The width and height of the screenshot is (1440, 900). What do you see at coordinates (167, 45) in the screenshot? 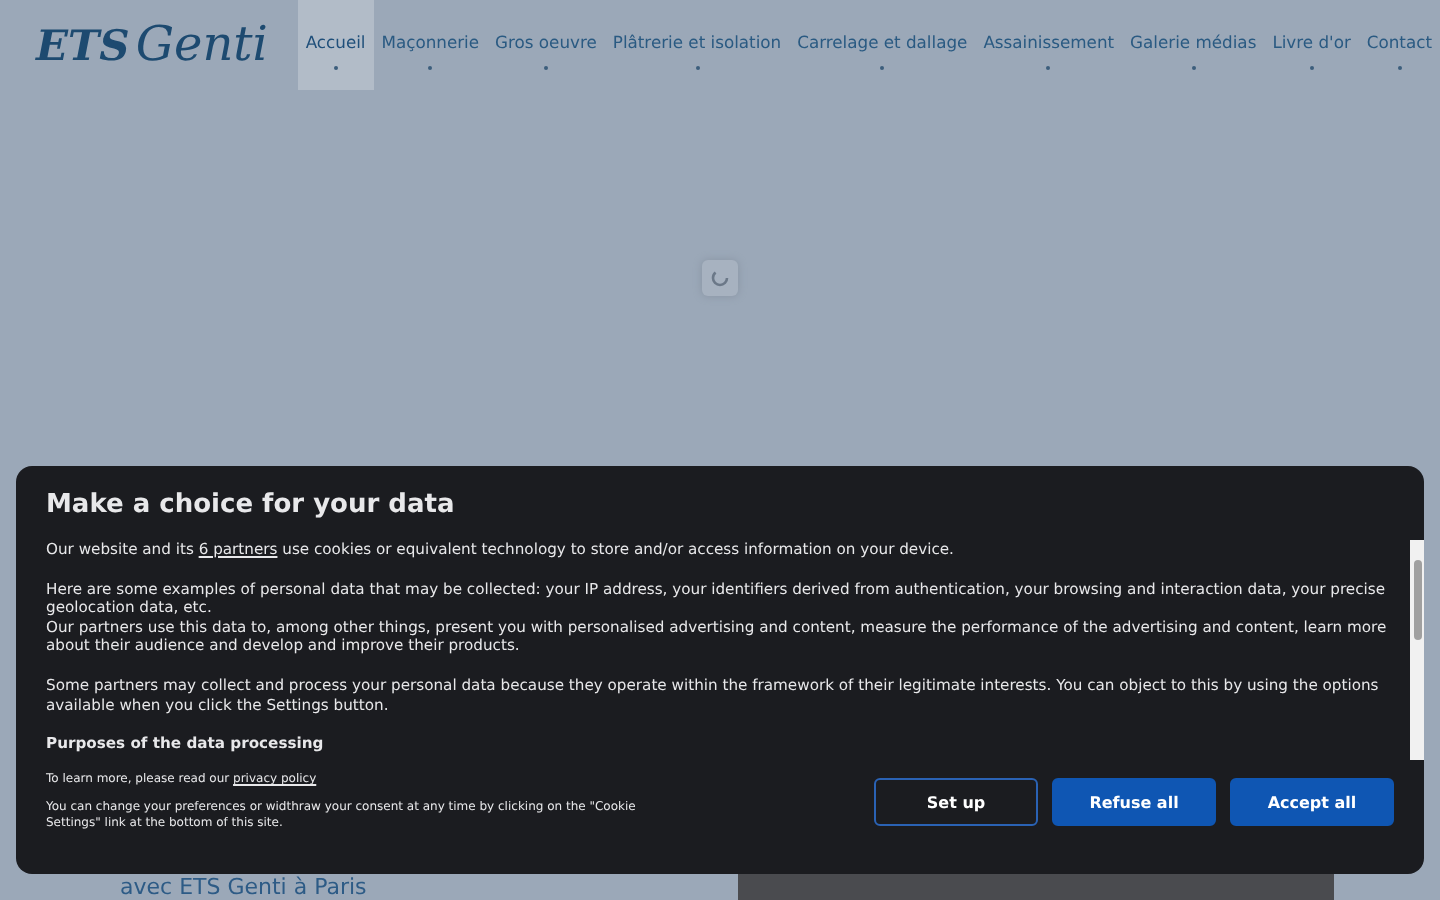
I see `logo: ETS Genti` at bounding box center [167, 45].